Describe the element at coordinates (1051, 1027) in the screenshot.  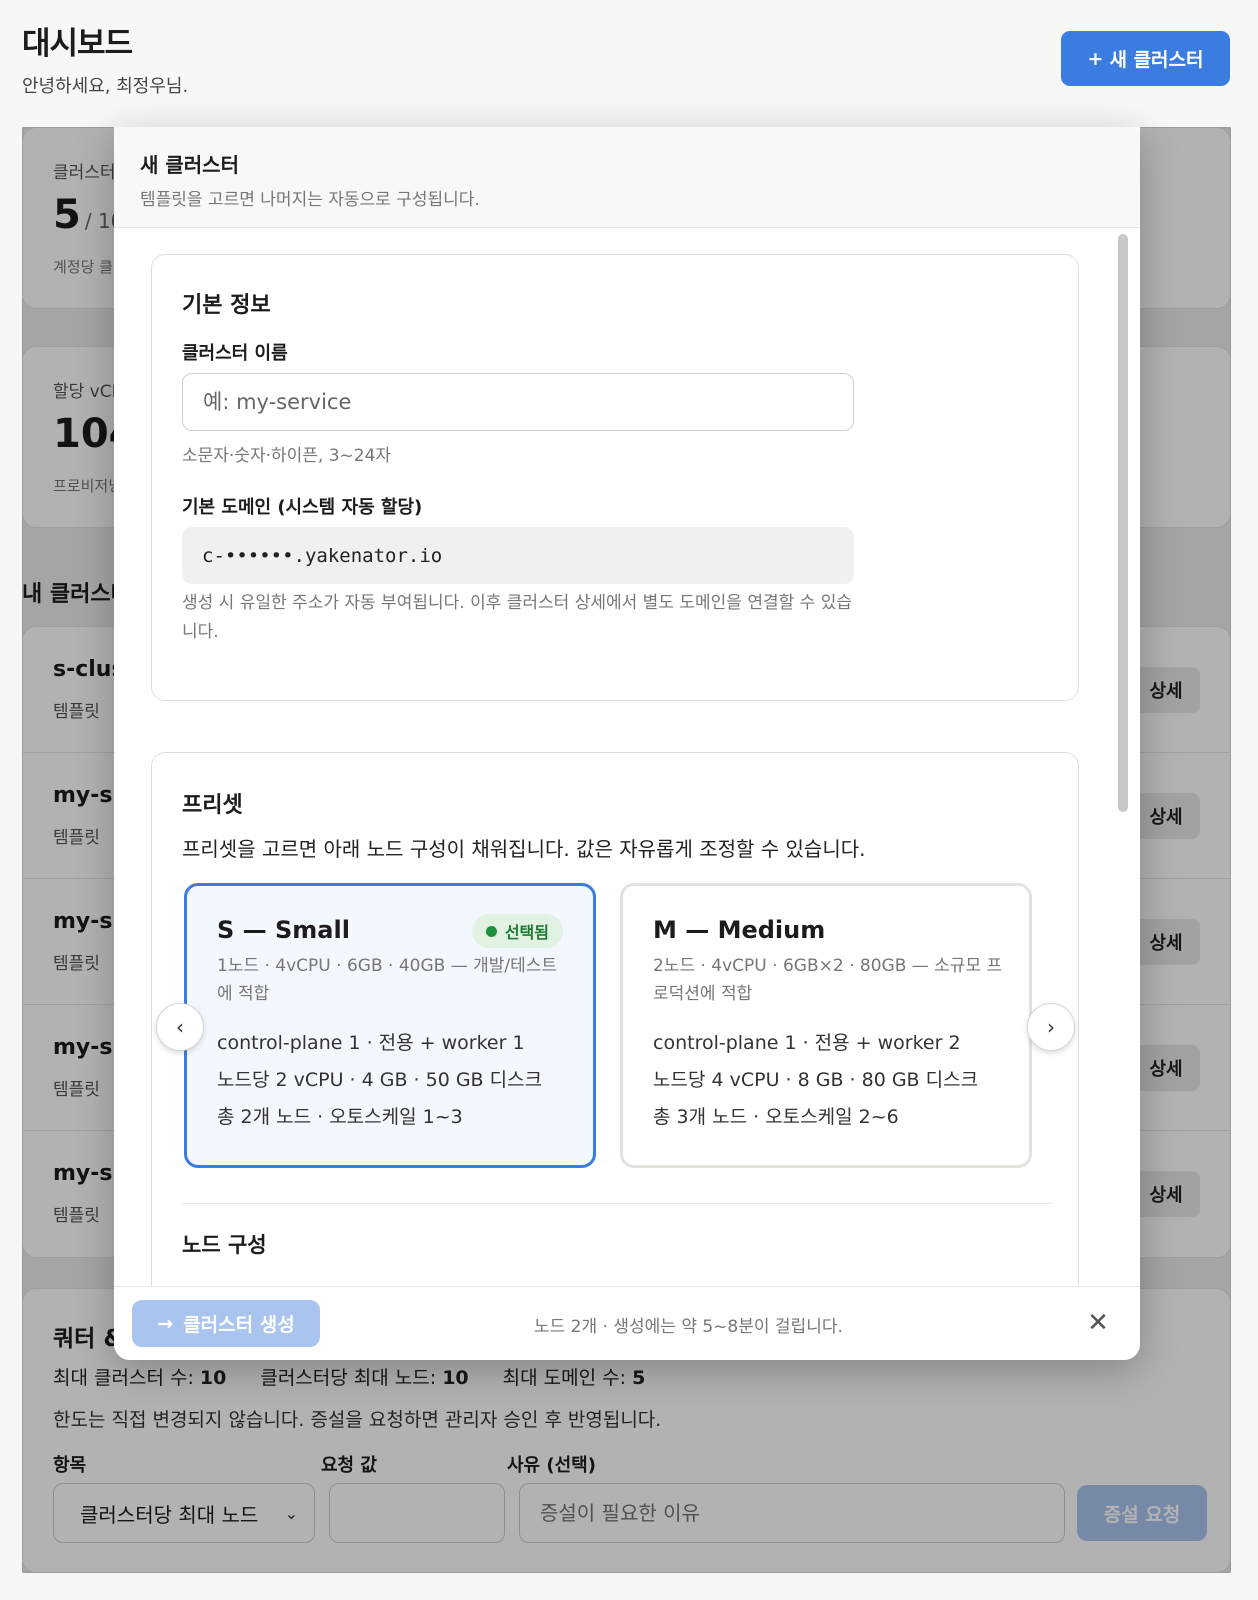
I see `carousel-next-button: ›` at that location.